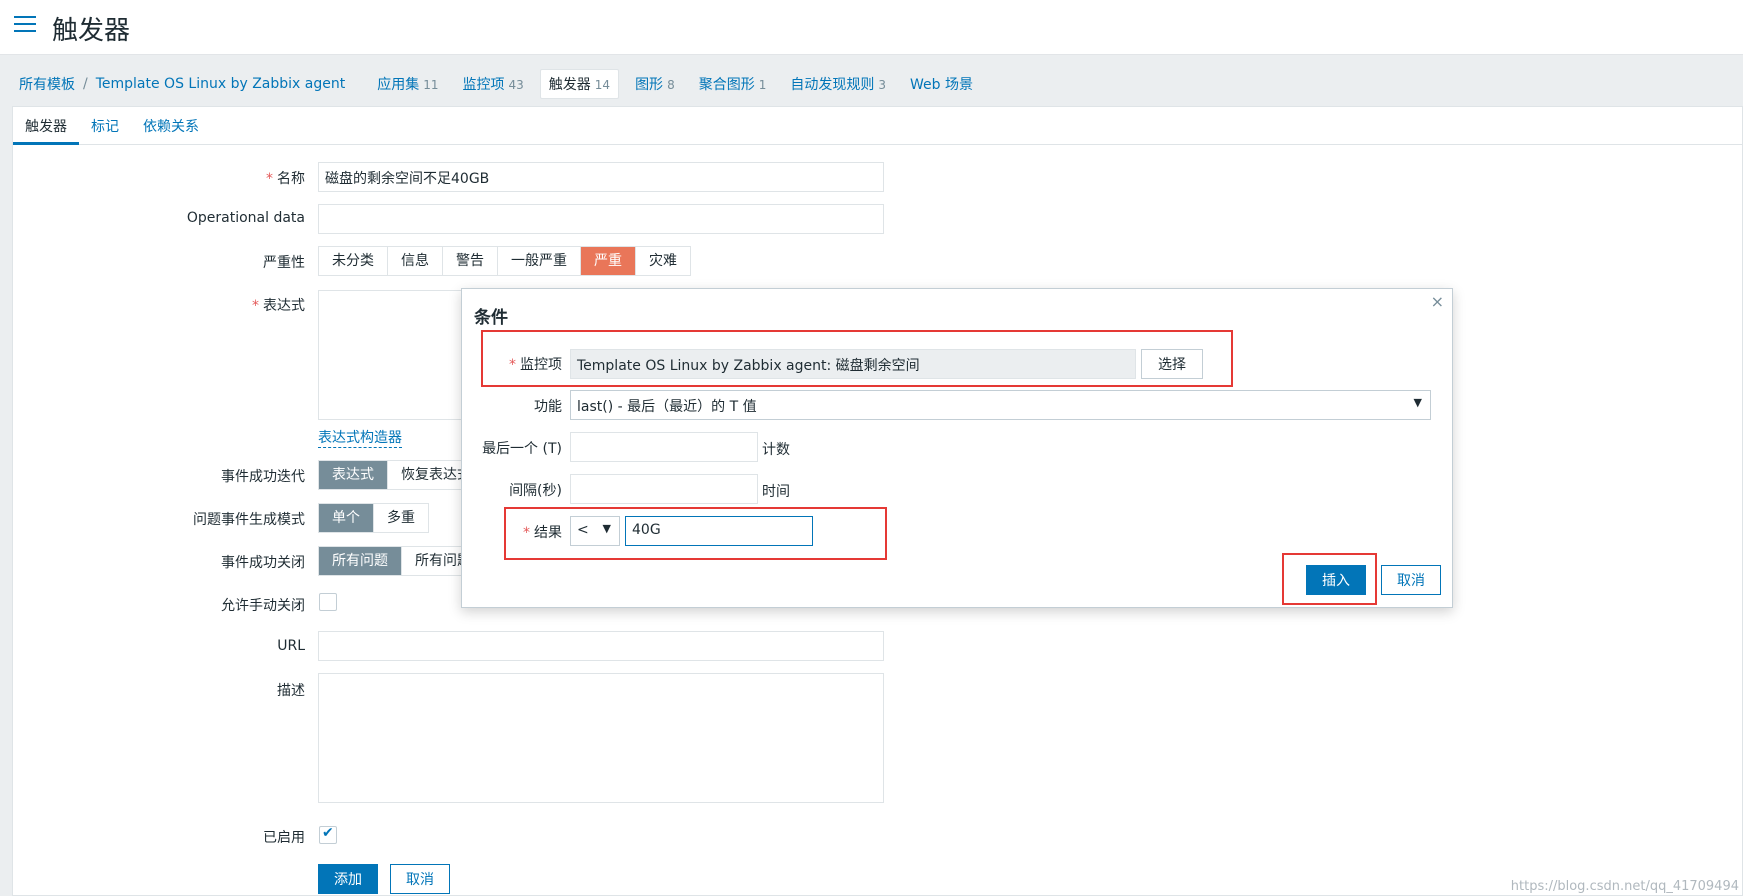 The width and height of the screenshot is (1743, 896). What do you see at coordinates (360, 561) in the screenshot?
I see `ok-close-all-problems: 所有问题` at bounding box center [360, 561].